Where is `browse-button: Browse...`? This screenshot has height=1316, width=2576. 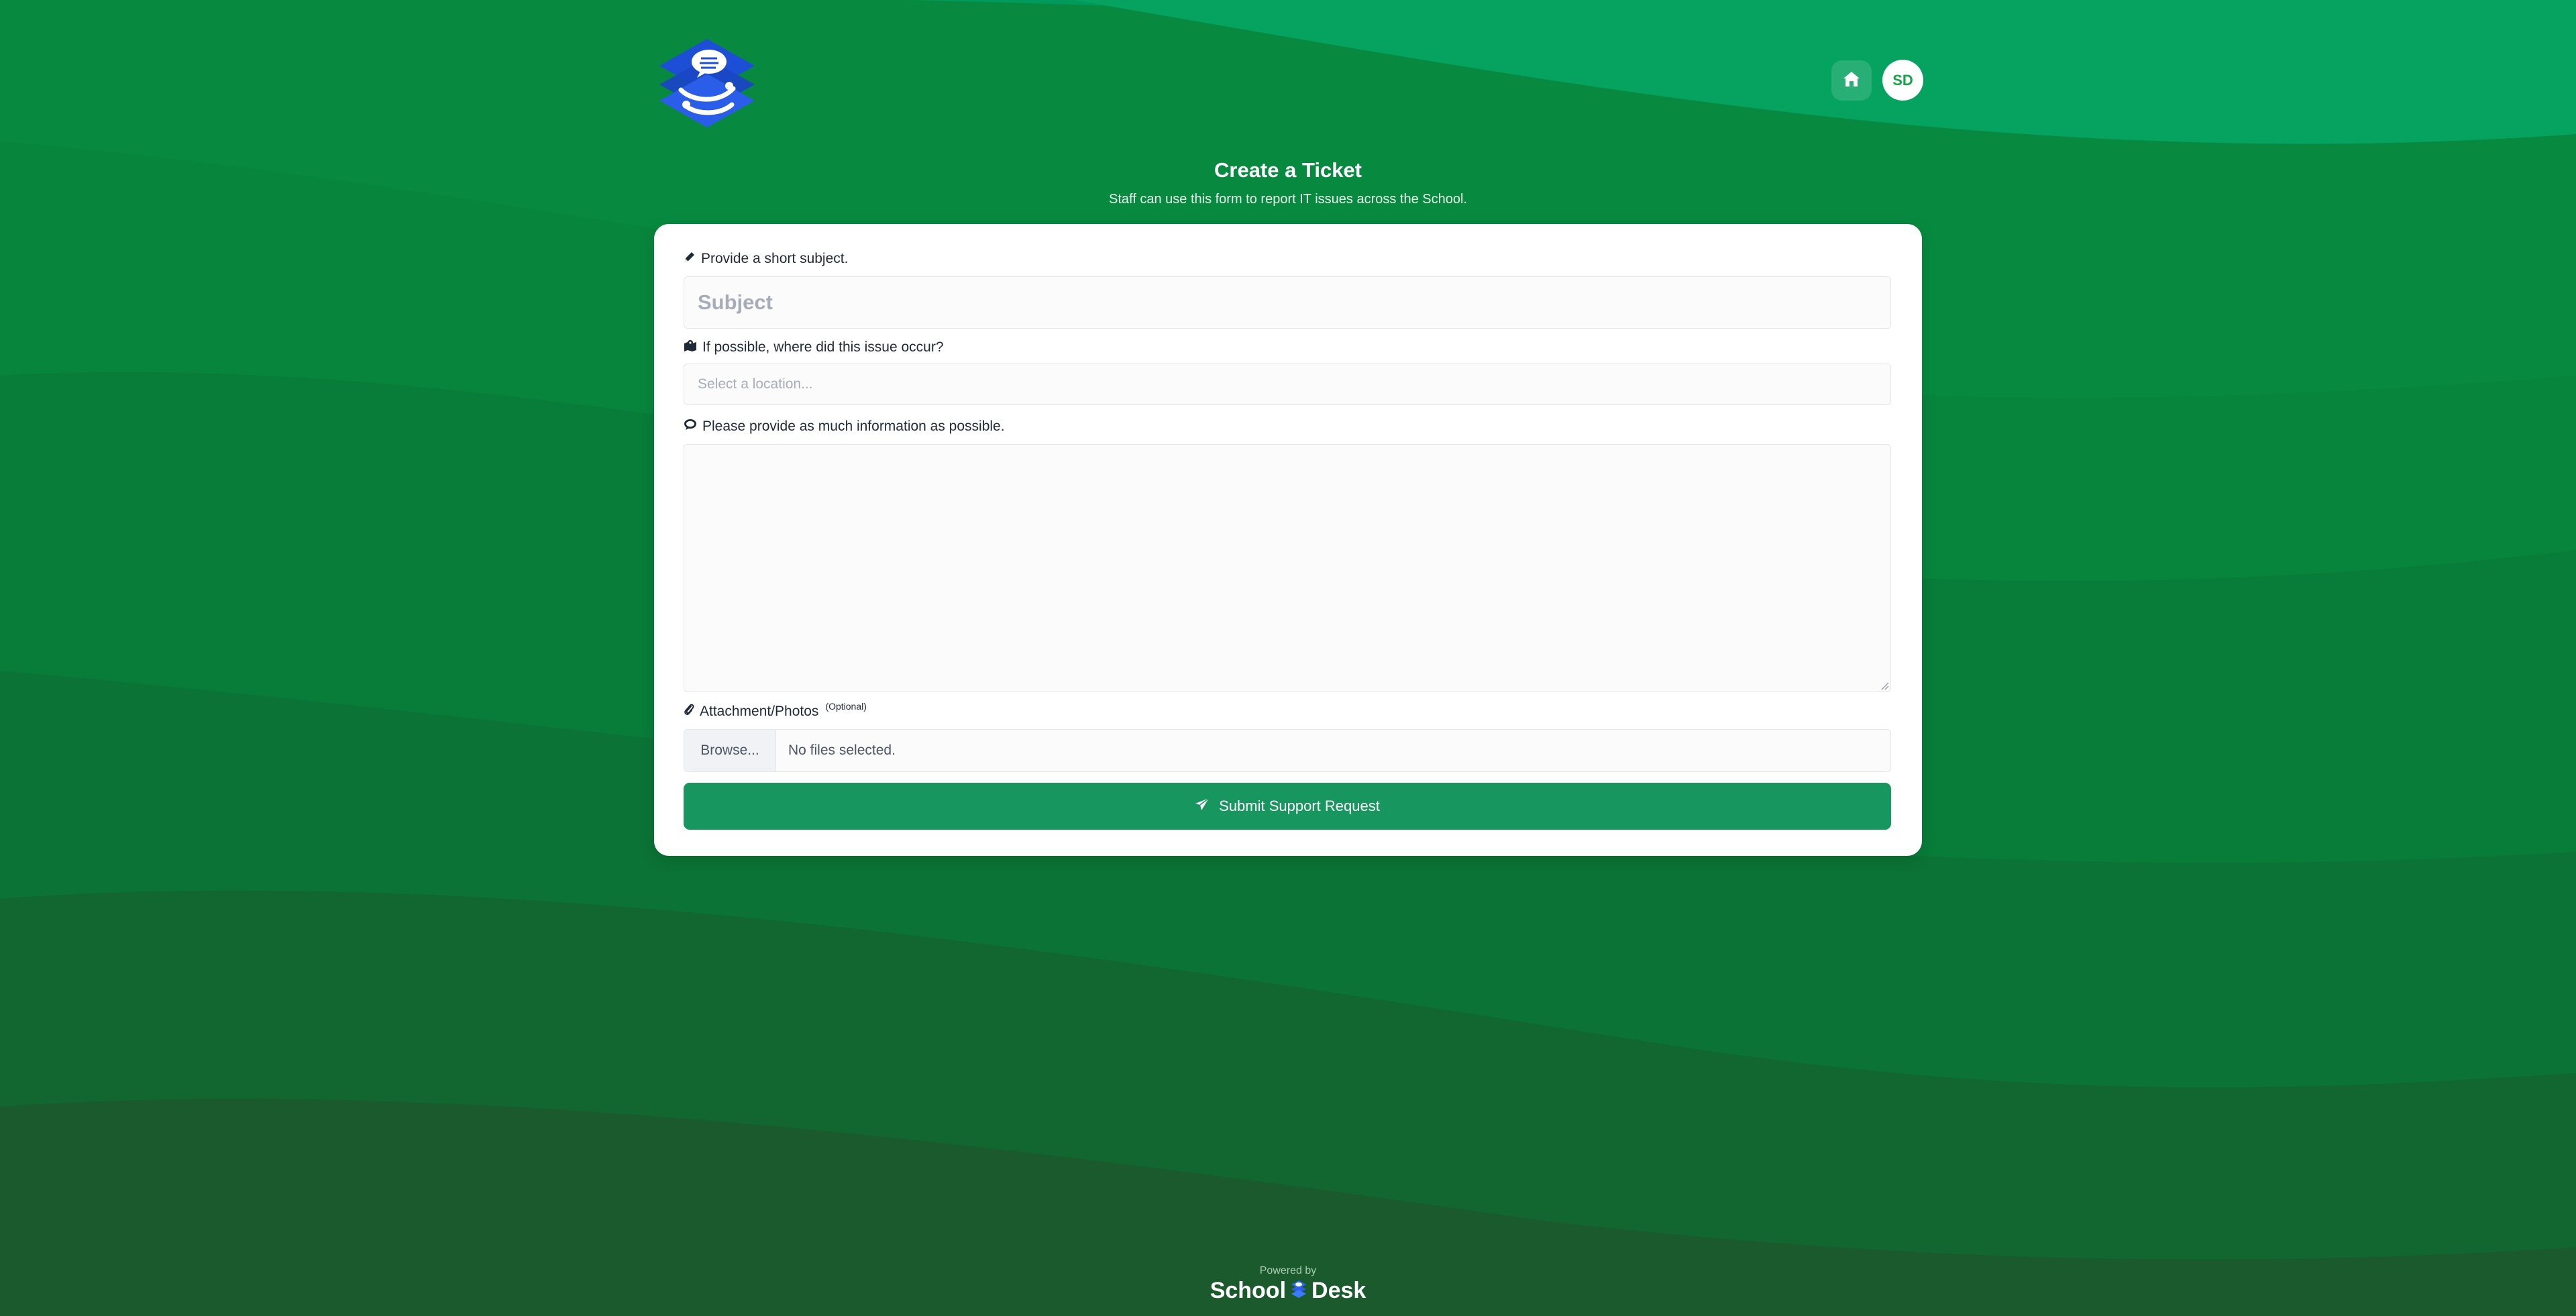 browse-button: Browse... is located at coordinates (730, 750).